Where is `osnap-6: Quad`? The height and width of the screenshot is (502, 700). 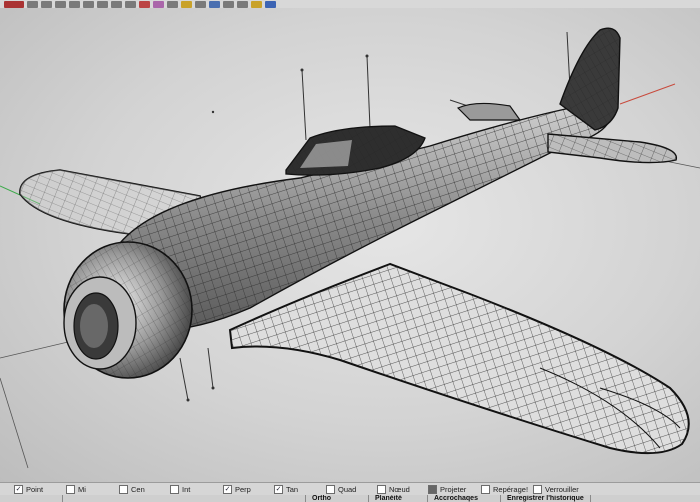
osnap-6: Quad is located at coordinates (351, 489).